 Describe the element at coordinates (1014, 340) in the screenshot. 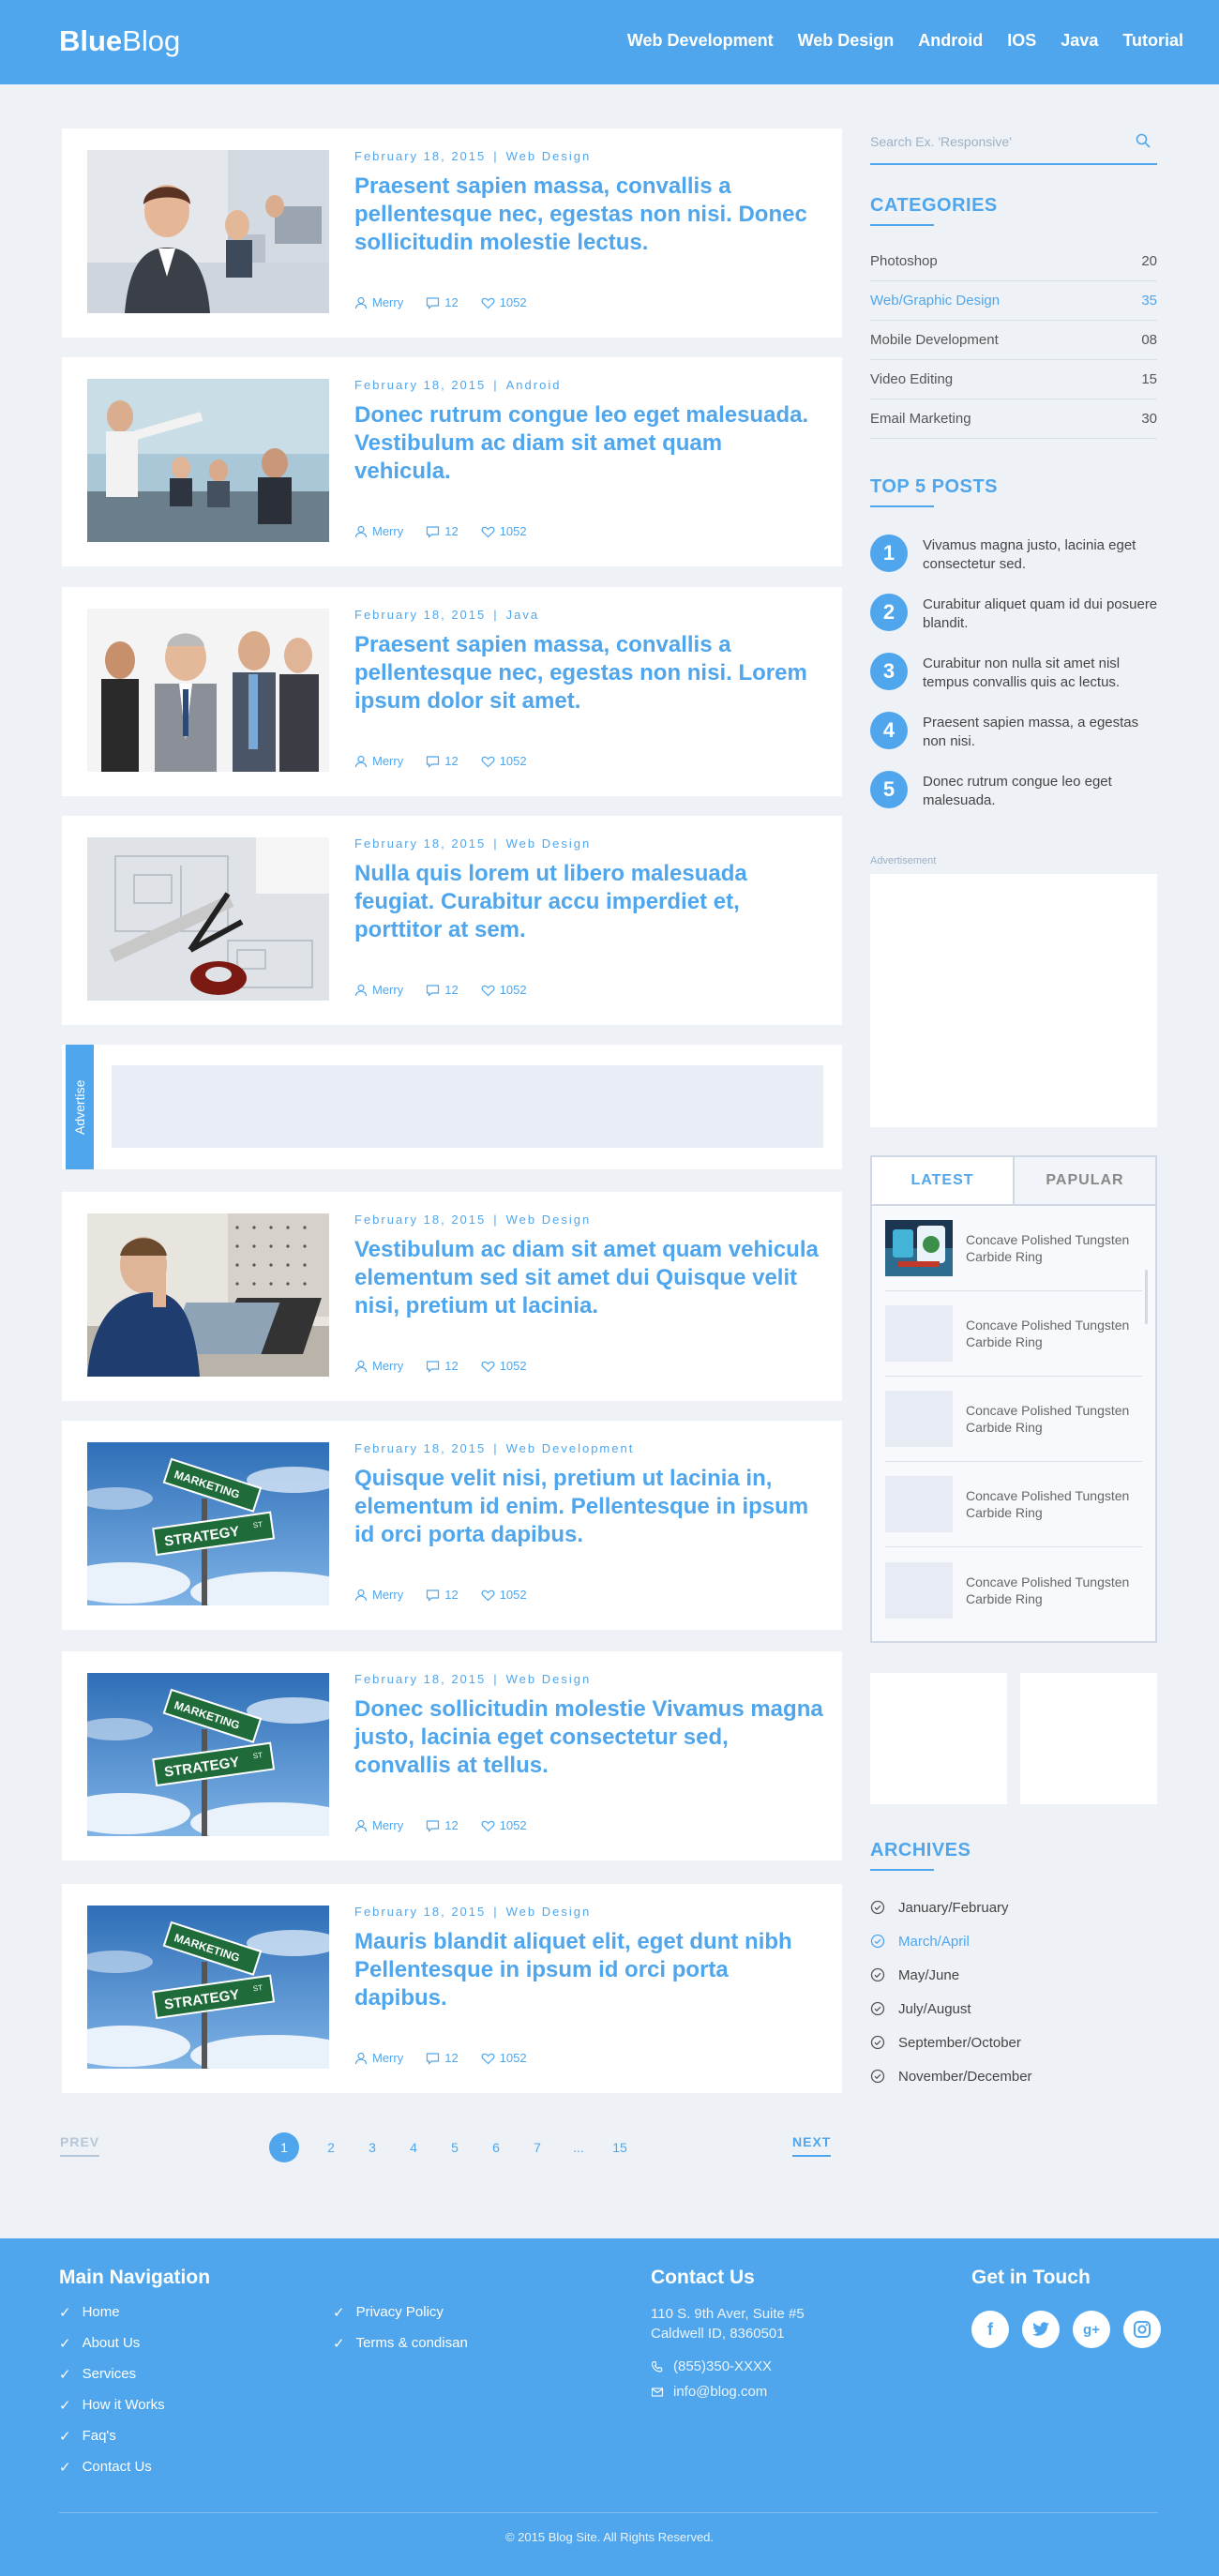

I see `category-item: Mobile Development 08` at that location.